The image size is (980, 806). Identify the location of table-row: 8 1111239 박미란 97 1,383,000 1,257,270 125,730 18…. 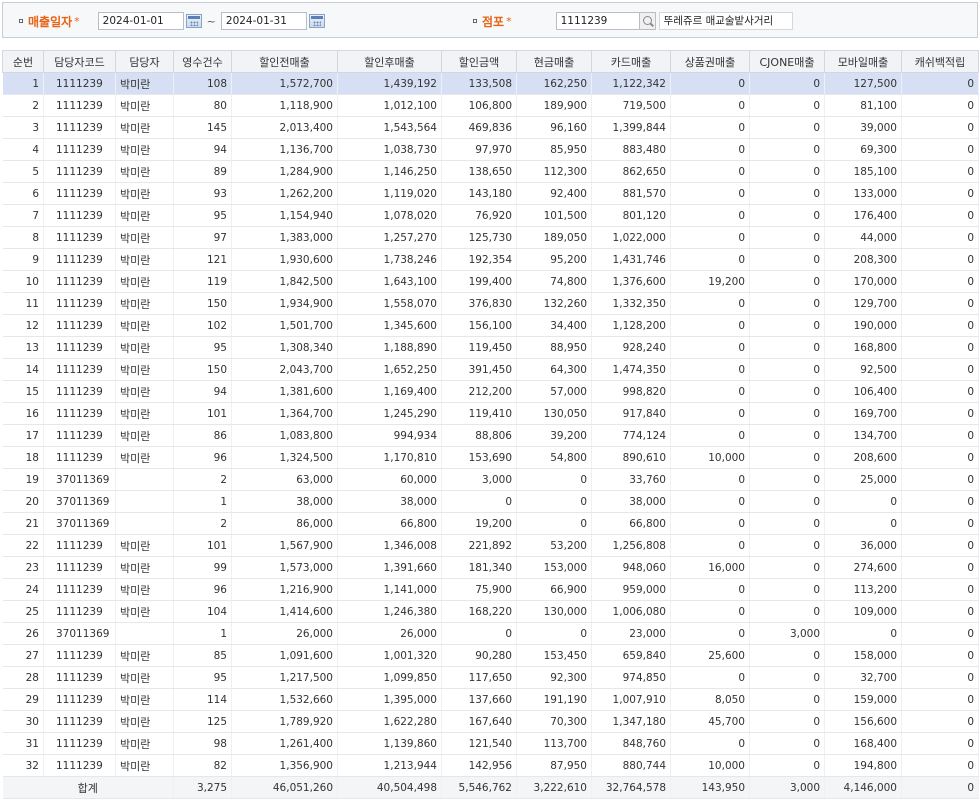
(490, 237).